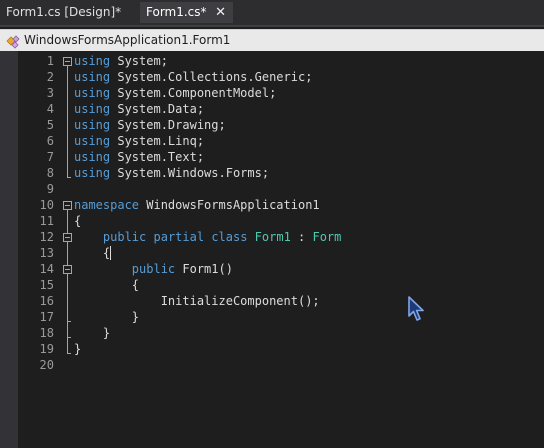 Image resolution: width=544 pixels, height=448 pixels. What do you see at coordinates (272, 157) in the screenshot?
I see `code-line: 7 using System.Text;` at bounding box center [272, 157].